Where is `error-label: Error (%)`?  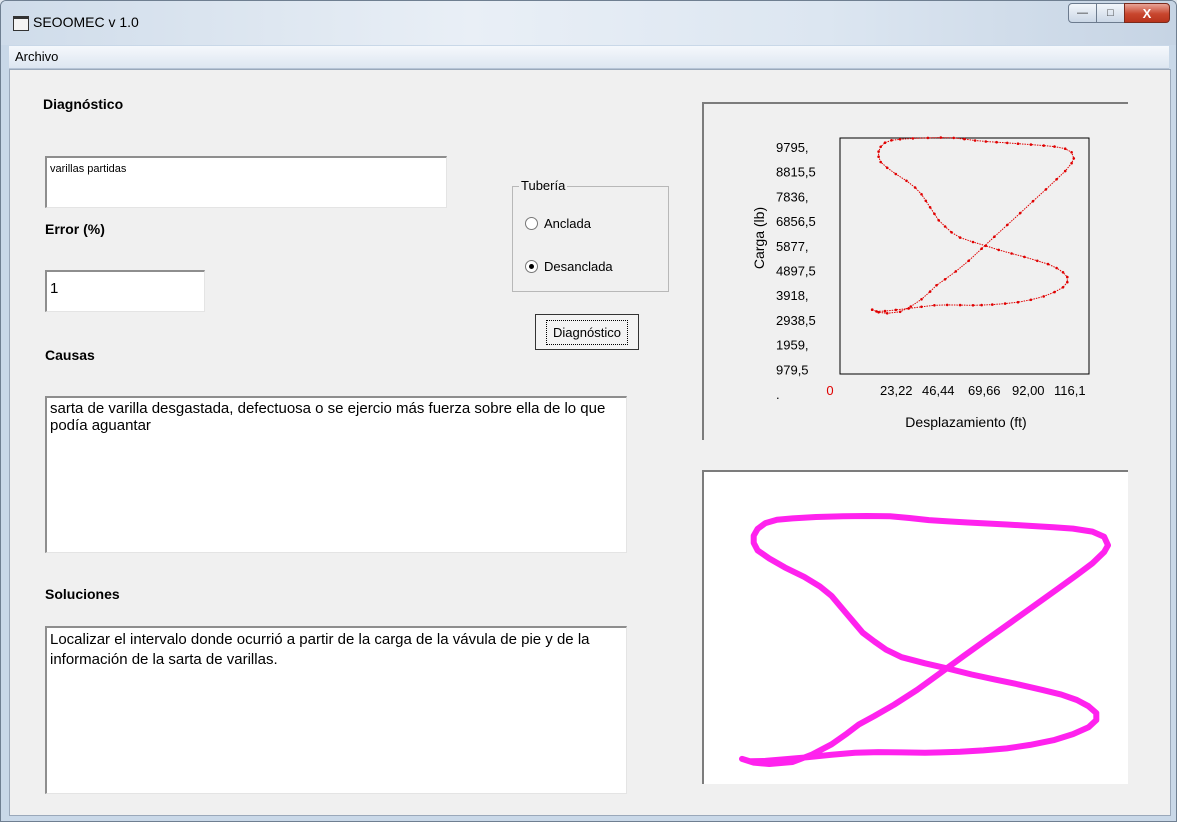 error-label: Error (%) is located at coordinates (75, 229).